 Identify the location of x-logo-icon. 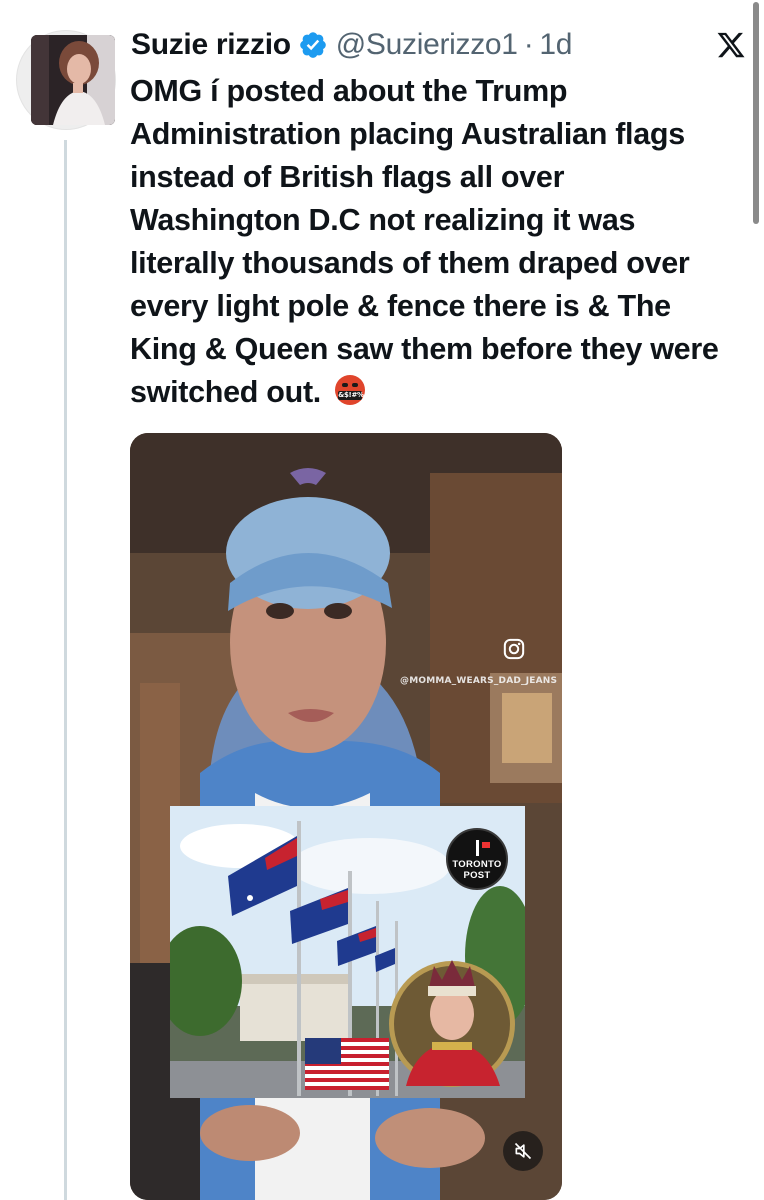
(731, 45).